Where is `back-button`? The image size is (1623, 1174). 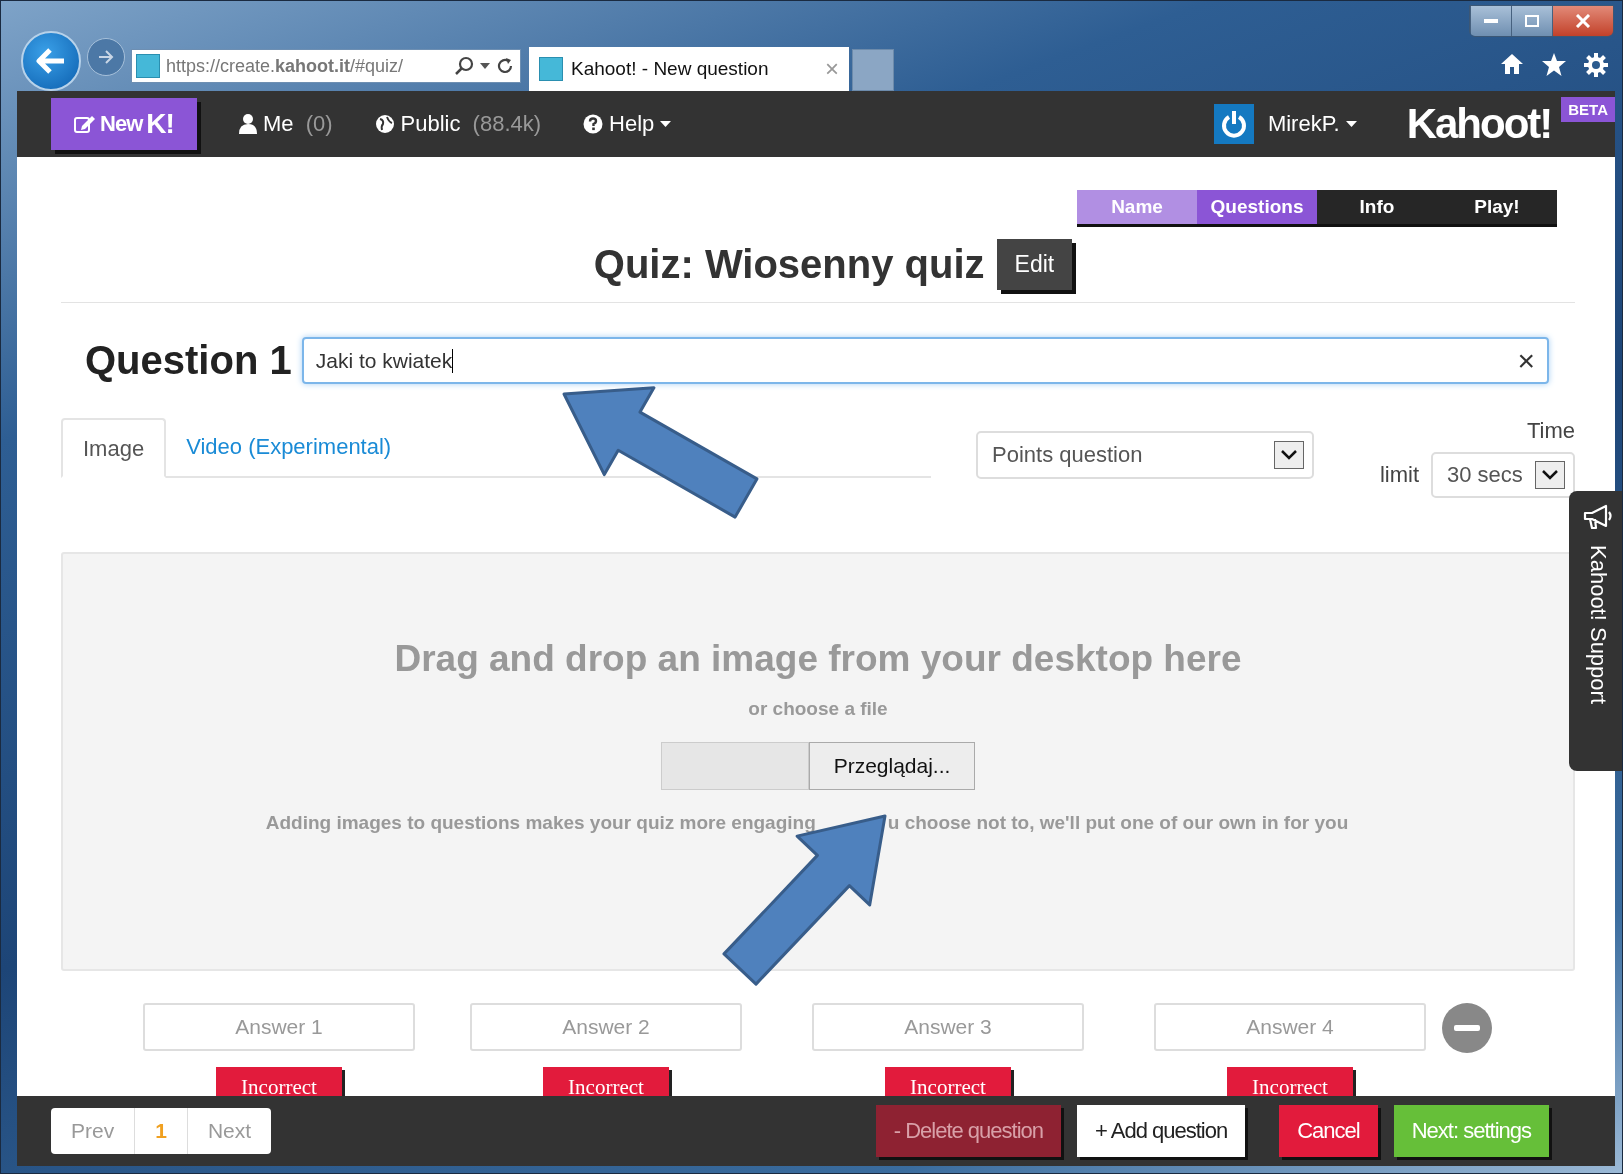 back-button is located at coordinates (51, 61).